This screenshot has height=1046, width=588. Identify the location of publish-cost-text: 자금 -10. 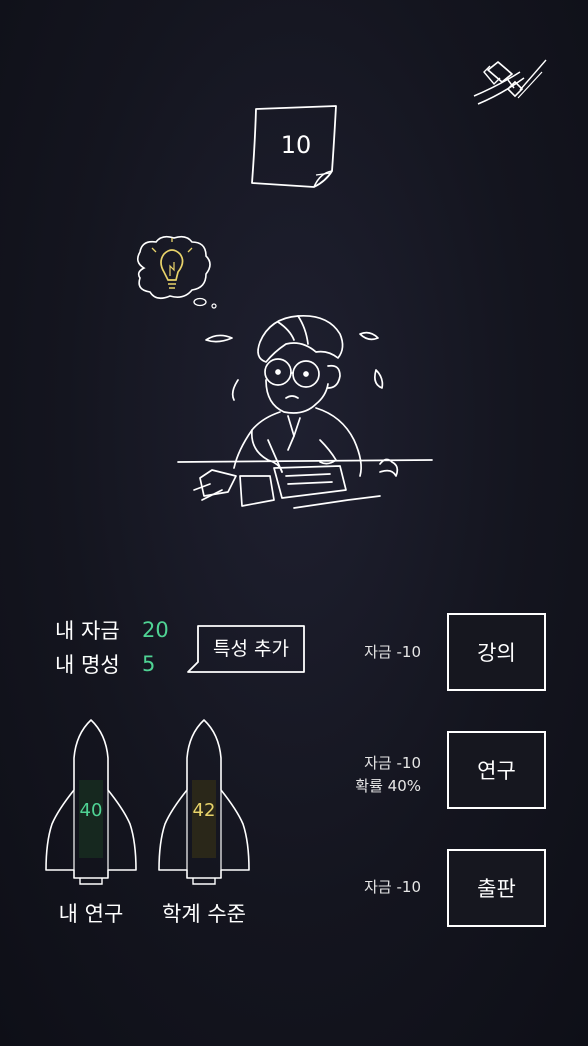
(392, 887).